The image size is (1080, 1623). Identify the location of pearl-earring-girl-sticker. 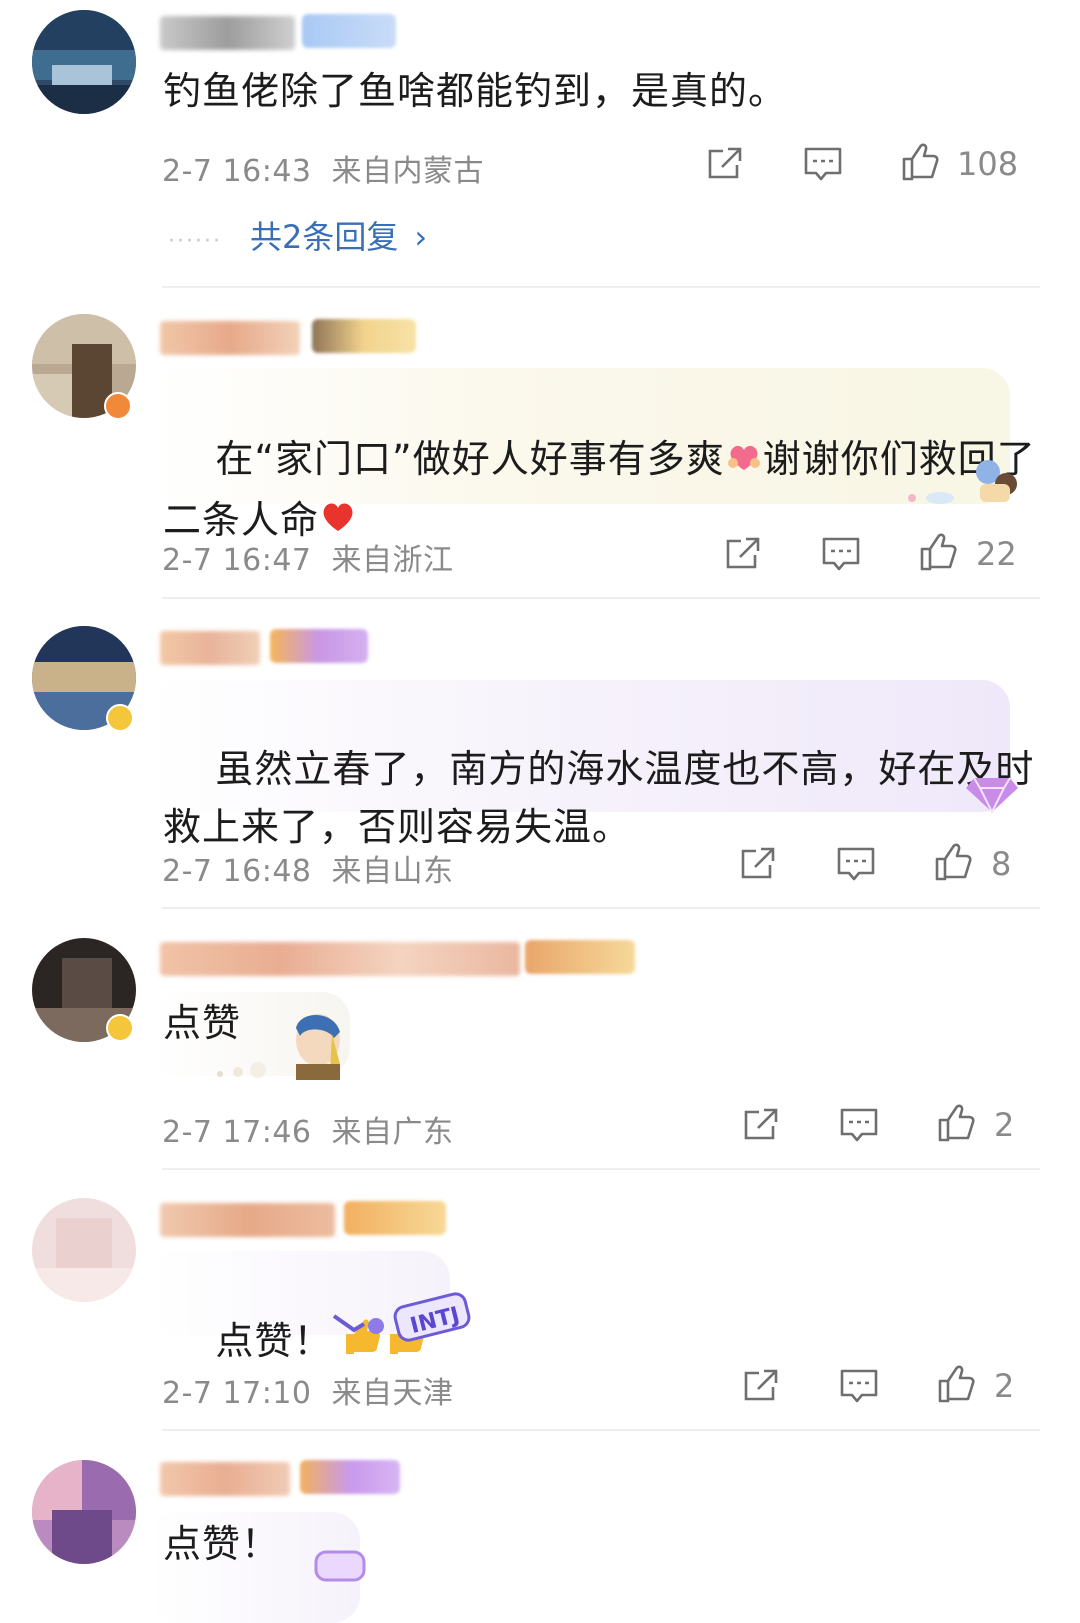
(275, 1042).